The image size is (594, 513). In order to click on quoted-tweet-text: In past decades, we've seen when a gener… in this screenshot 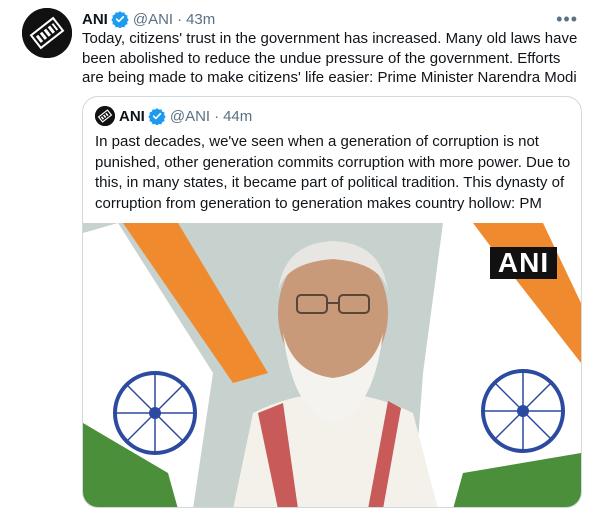, I will do `click(333, 172)`.